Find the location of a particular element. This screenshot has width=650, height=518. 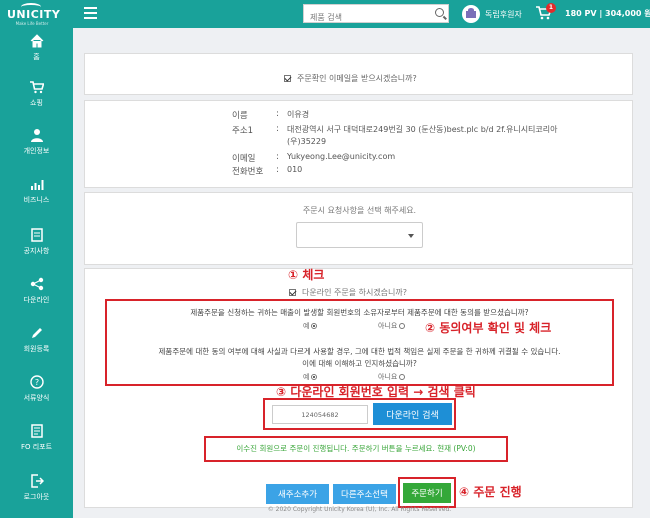

cart-count-badge: 1 is located at coordinates (551, 8).